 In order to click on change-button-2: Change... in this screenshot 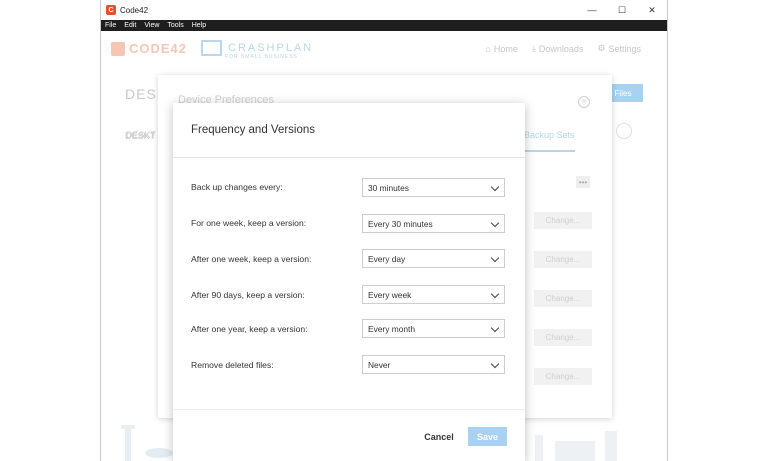, I will do `click(563, 259)`.